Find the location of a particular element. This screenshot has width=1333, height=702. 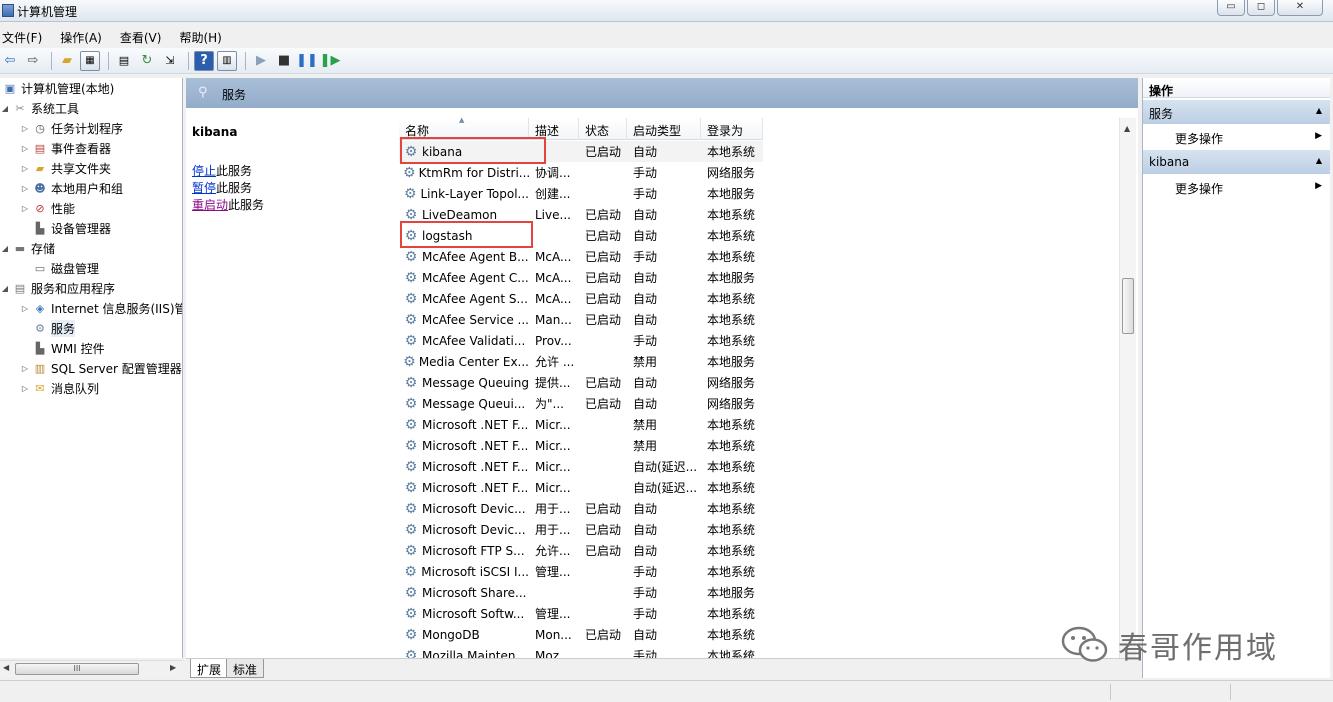

maximize-button: ◻ is located at coordinates (1261, 8).